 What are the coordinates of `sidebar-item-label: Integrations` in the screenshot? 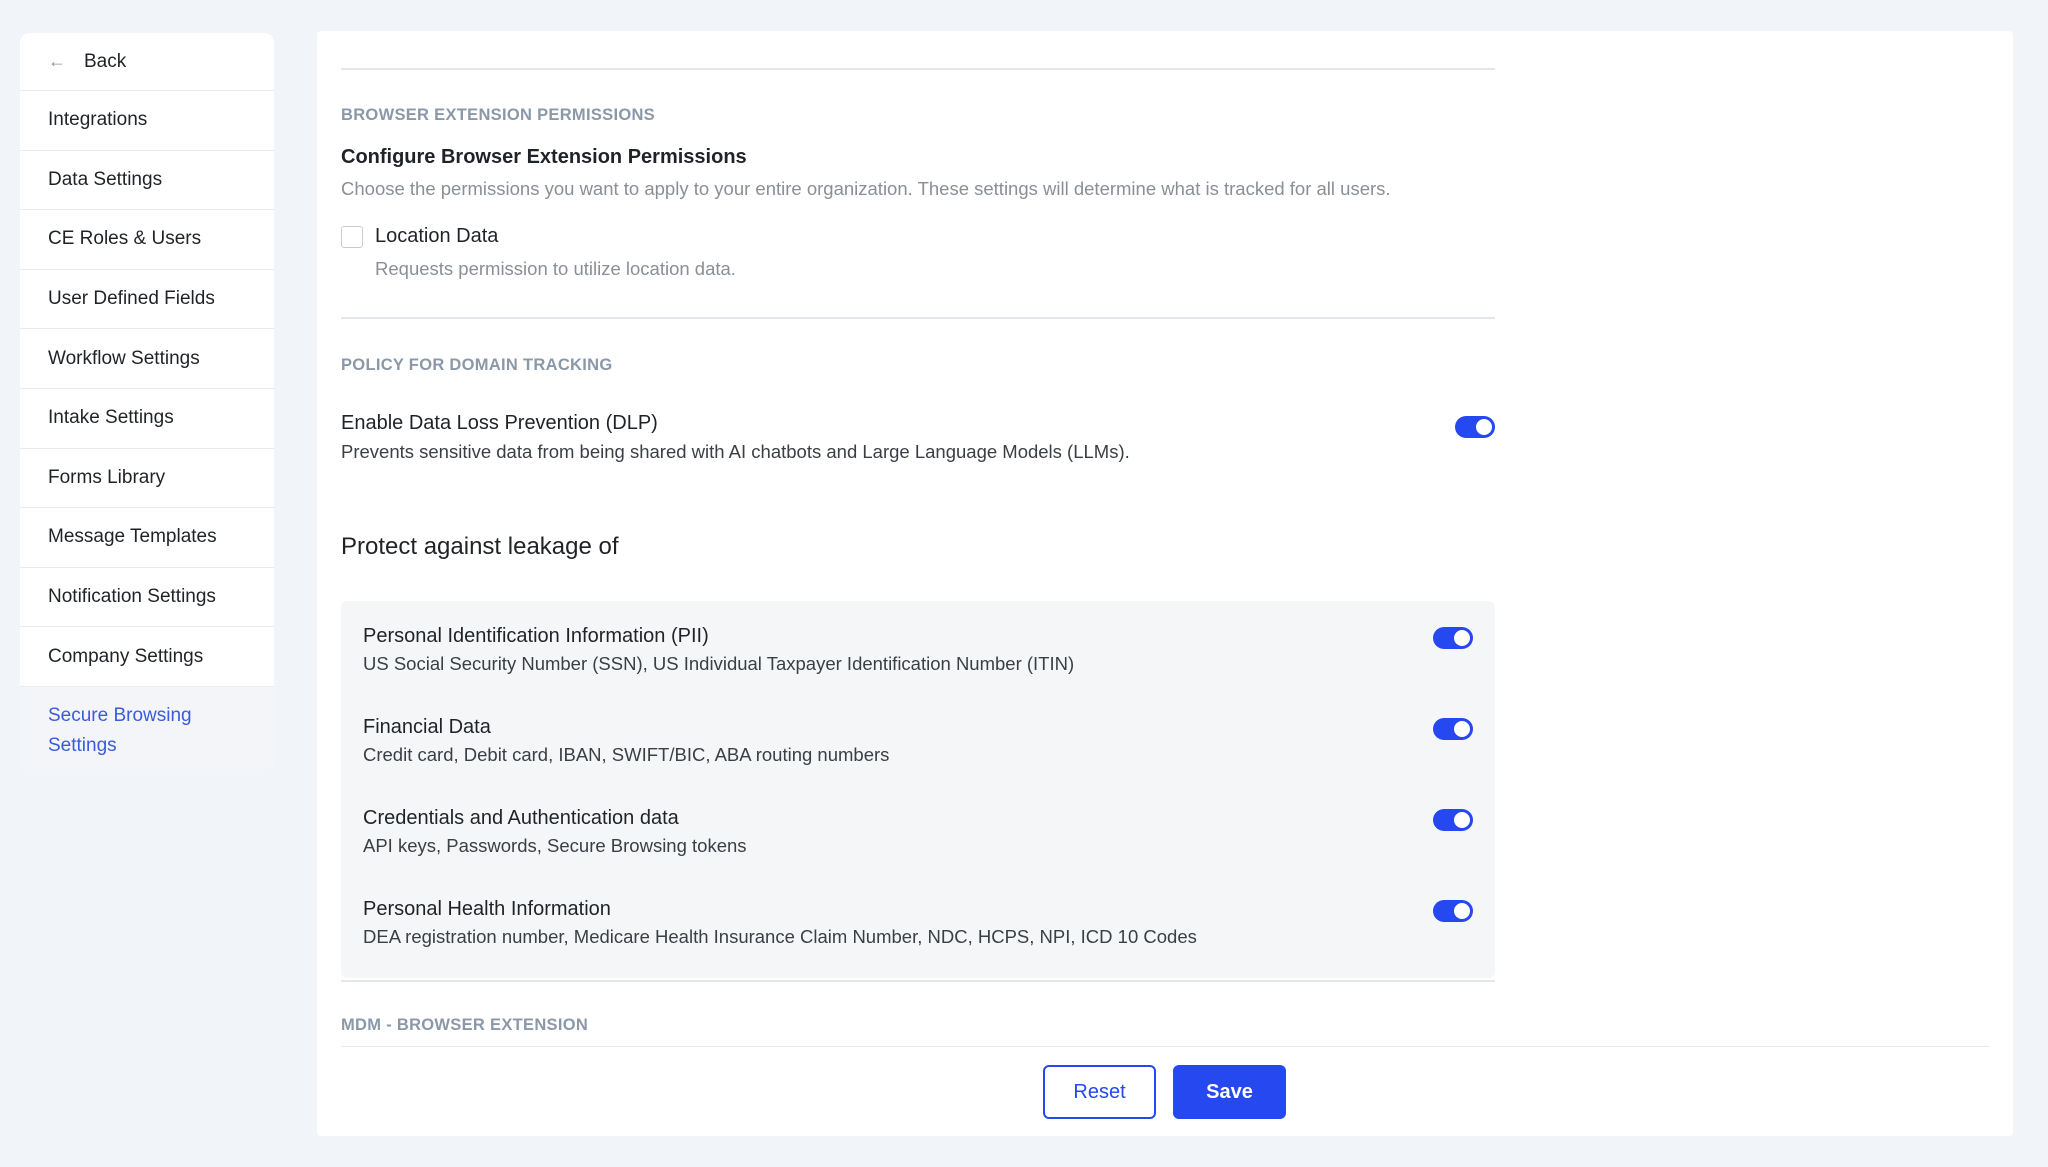 It's located at (98, 120).